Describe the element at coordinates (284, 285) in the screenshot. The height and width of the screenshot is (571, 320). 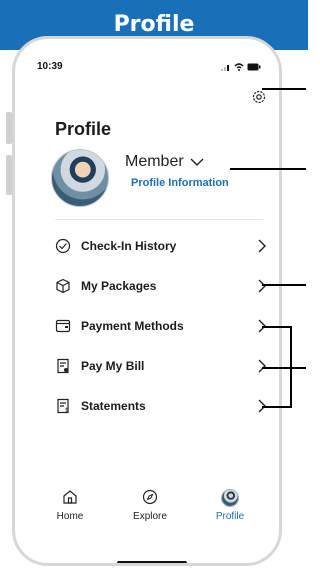
I see `annotation-line-packages` at that location.